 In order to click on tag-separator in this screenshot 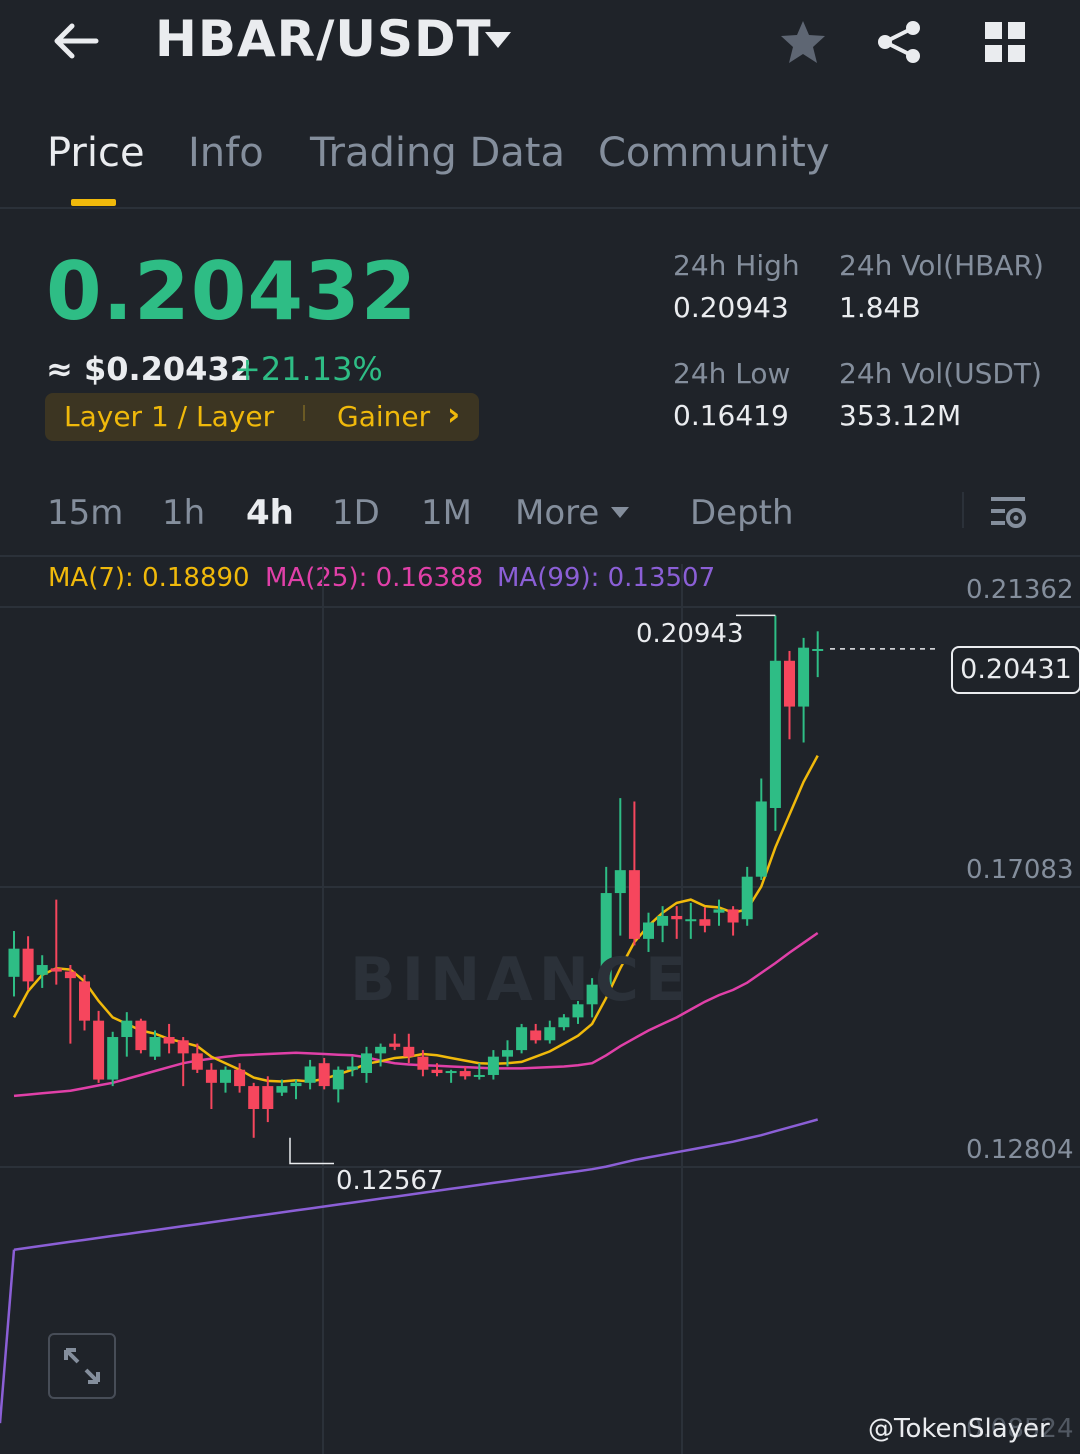, I will do `click(304, 413)`.